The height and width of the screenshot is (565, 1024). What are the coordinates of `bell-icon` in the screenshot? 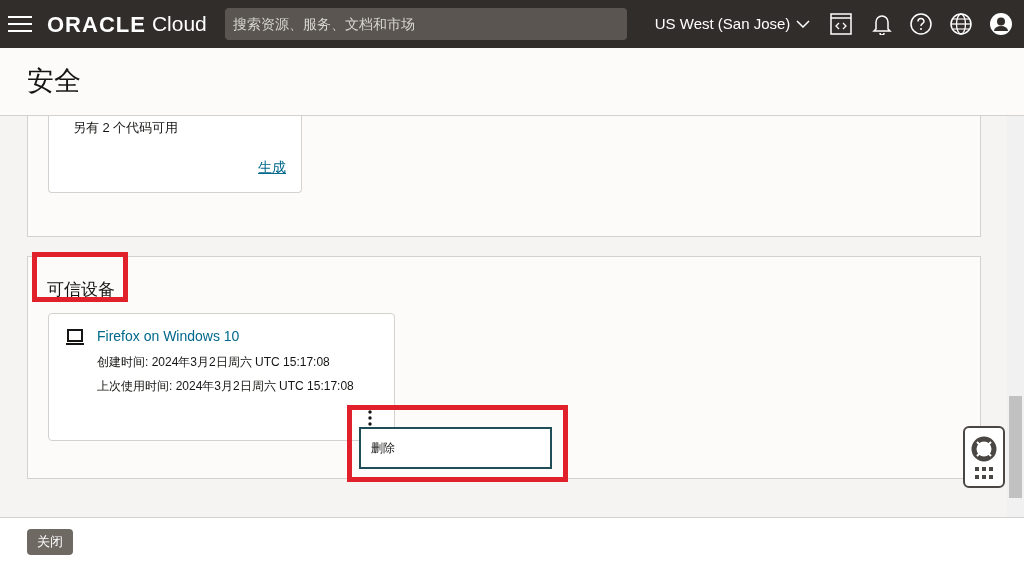 It's located at (882, 24).